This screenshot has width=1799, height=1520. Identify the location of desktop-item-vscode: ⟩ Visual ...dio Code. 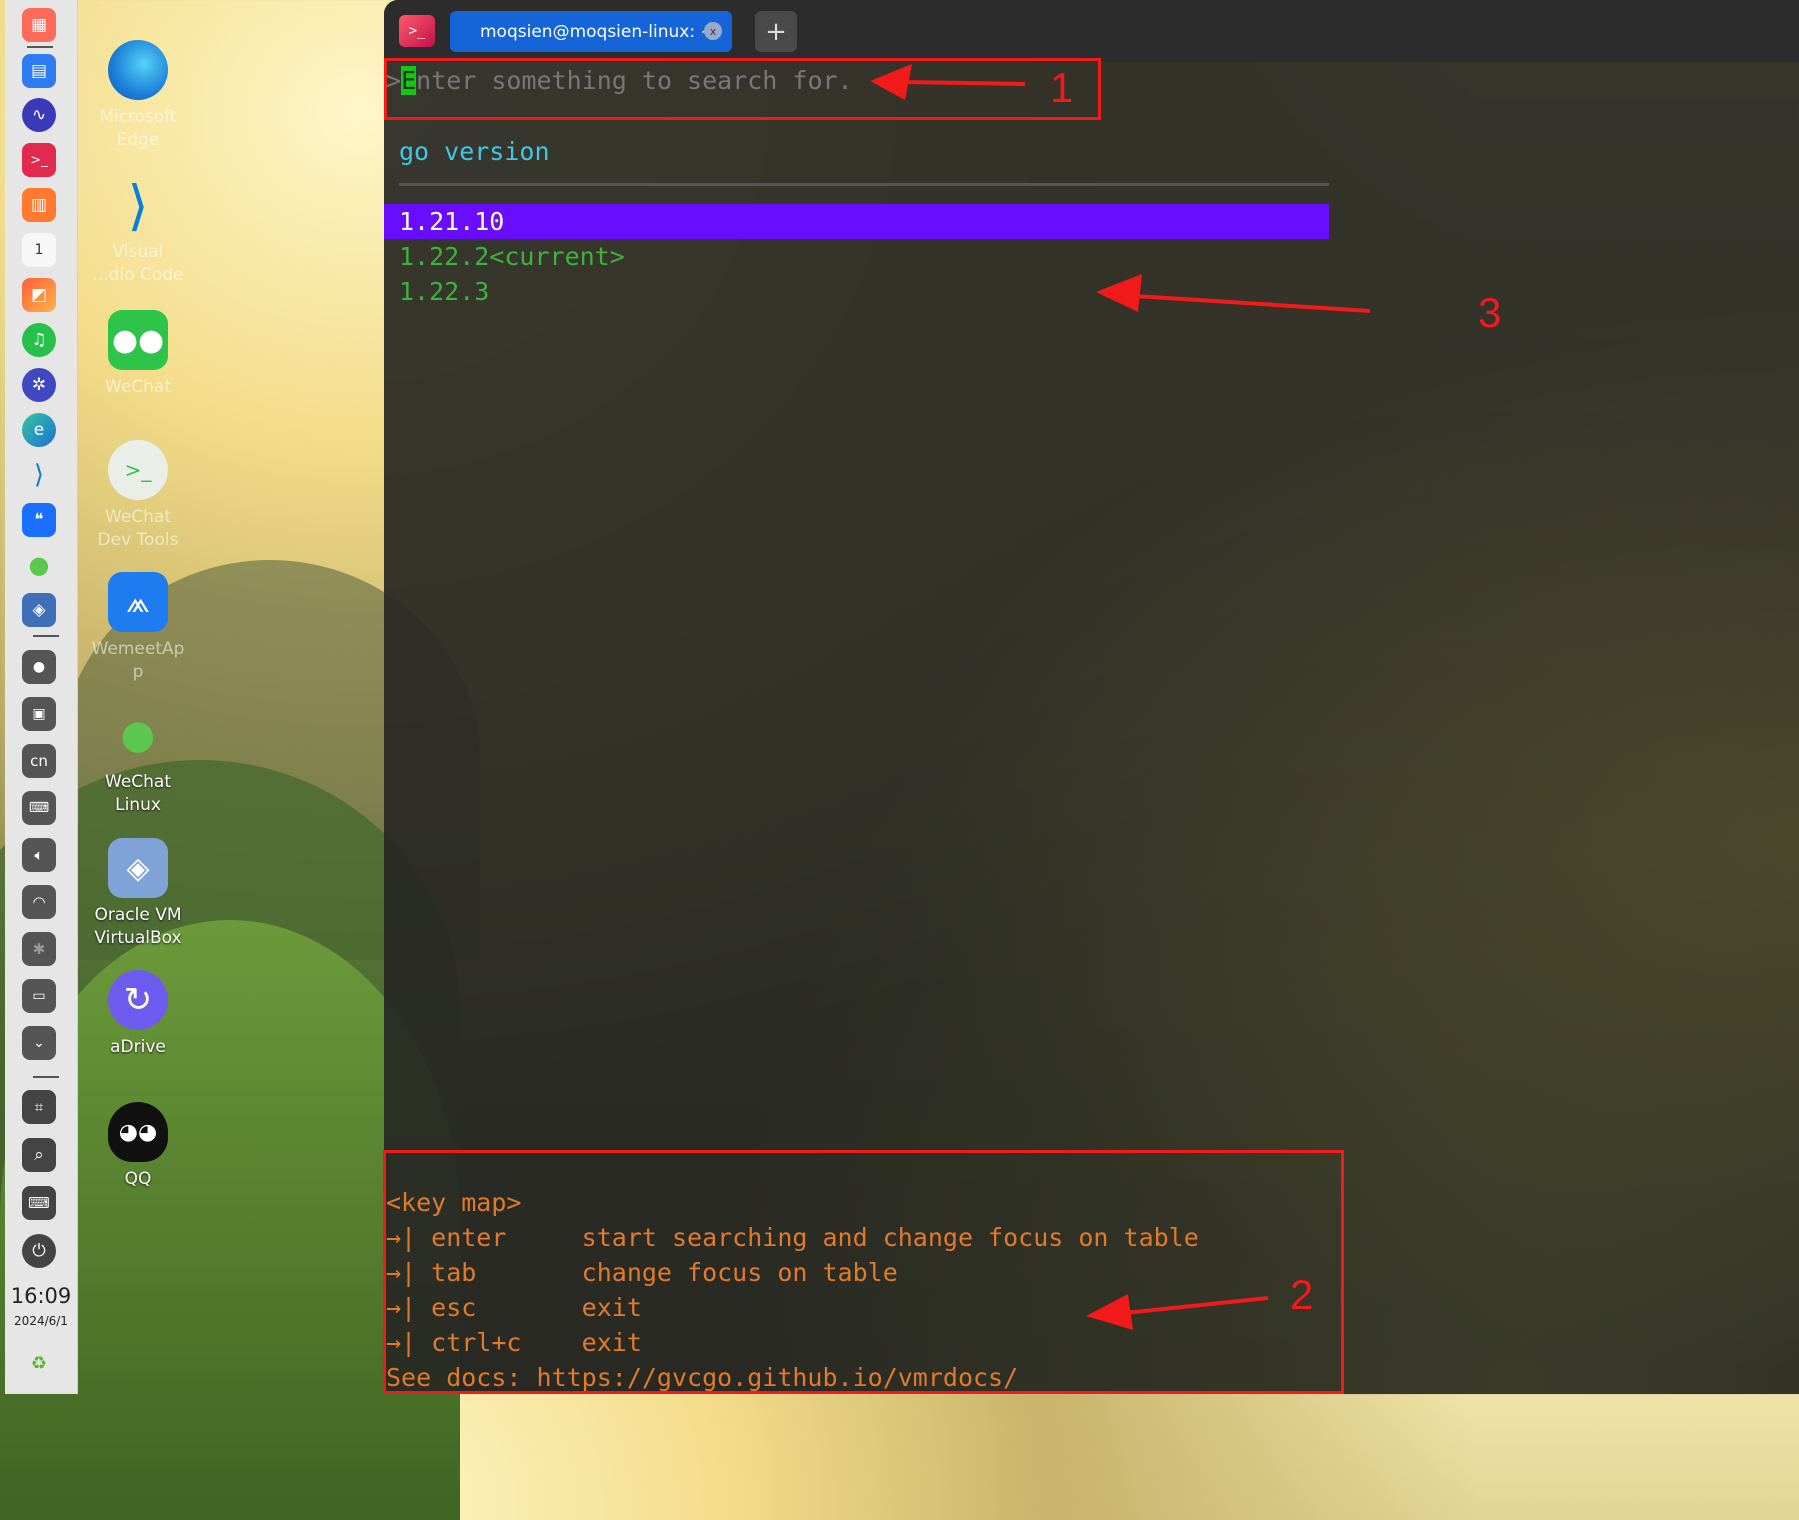
(138, 230).